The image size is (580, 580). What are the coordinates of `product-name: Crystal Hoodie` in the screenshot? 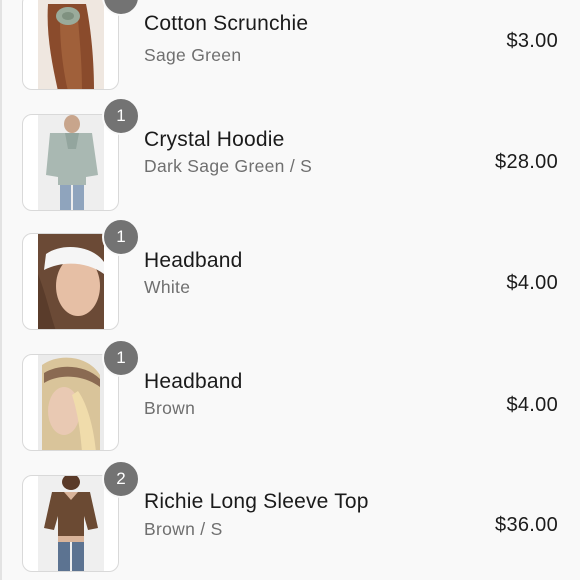 It's located at (214, 139).